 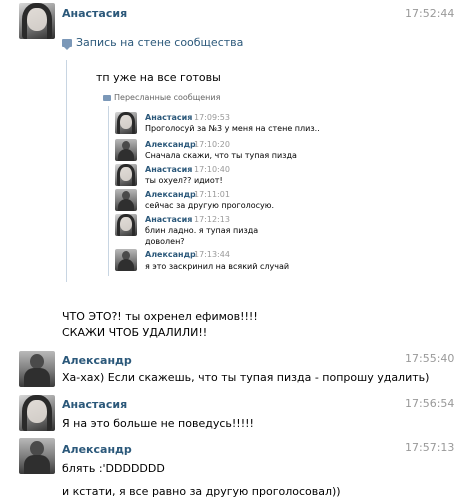 What do you see at coordinates (212, 254) in the screenshot?
I see `fwd-time: 17:13:44` at bounding box center [212, 254].